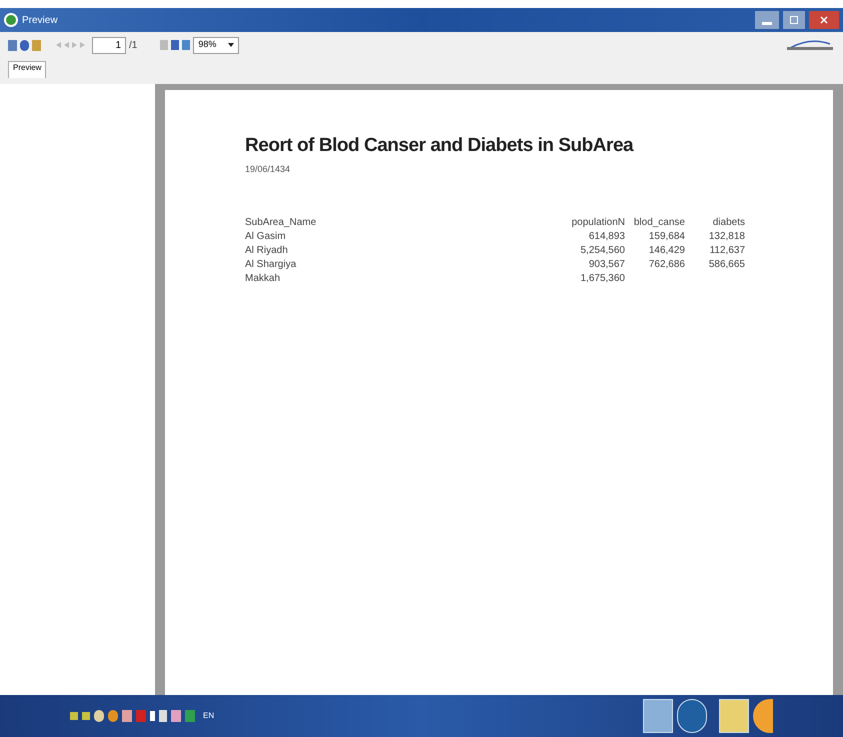 The height and width of the screenshot is (737, 843). I want to click on table-cell-text: Al Riyadh, so click(267, 251).